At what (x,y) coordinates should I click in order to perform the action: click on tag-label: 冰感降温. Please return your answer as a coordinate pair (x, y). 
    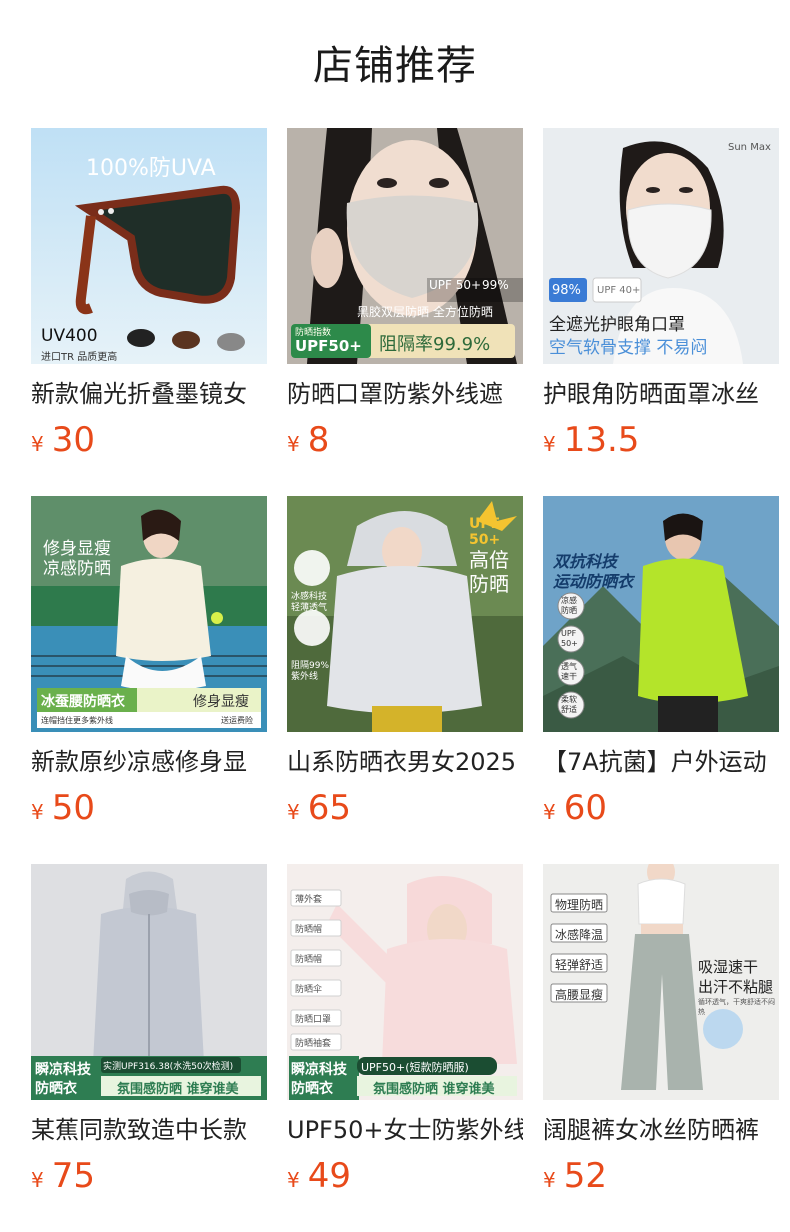
    Looking at the image, I should click on (579, 935).